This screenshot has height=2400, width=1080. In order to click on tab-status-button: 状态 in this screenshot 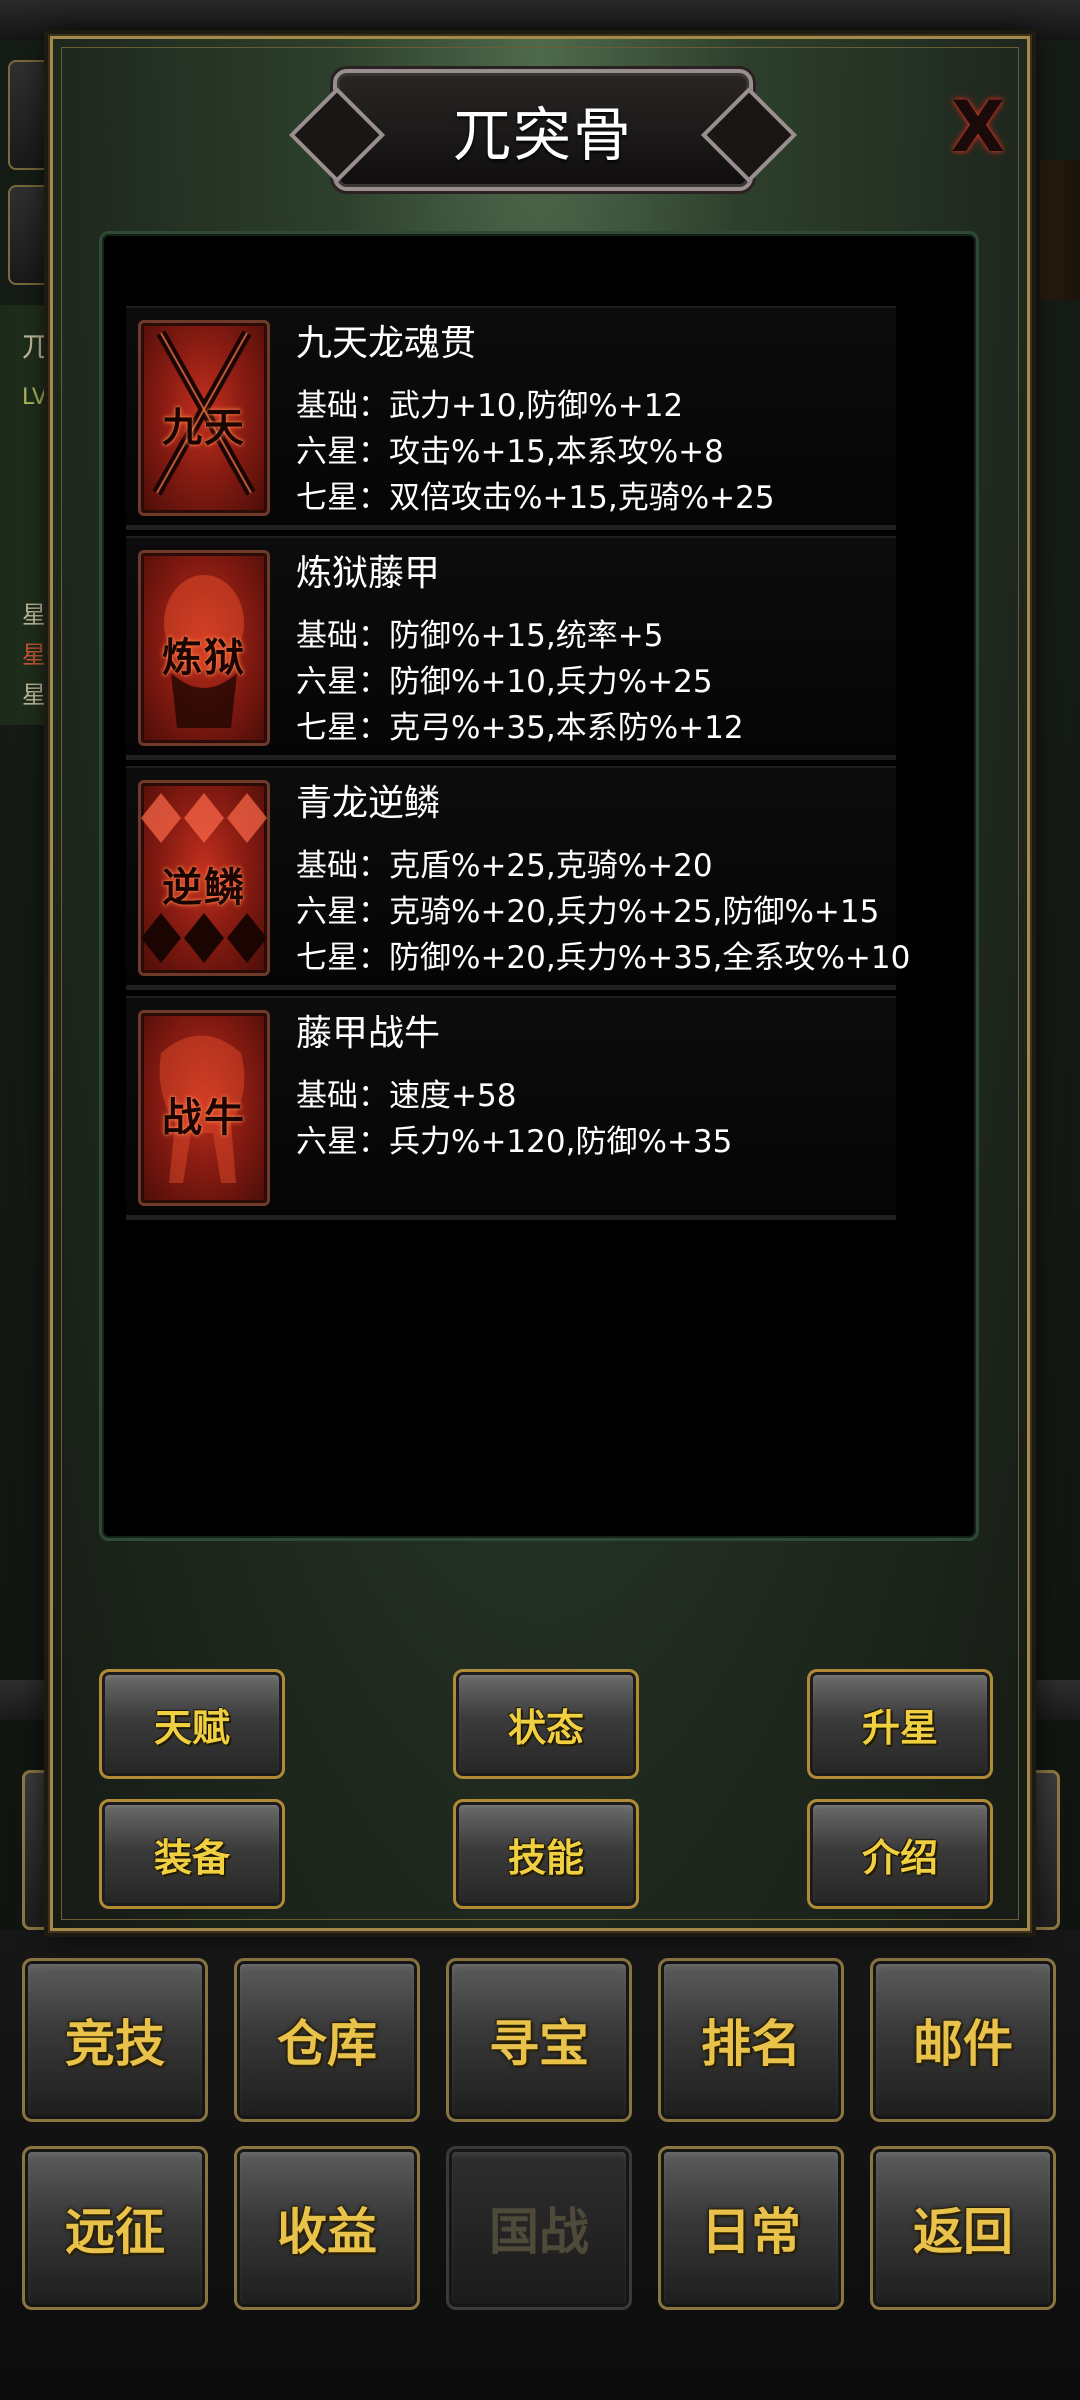, I will do `click(546, 1724)`.